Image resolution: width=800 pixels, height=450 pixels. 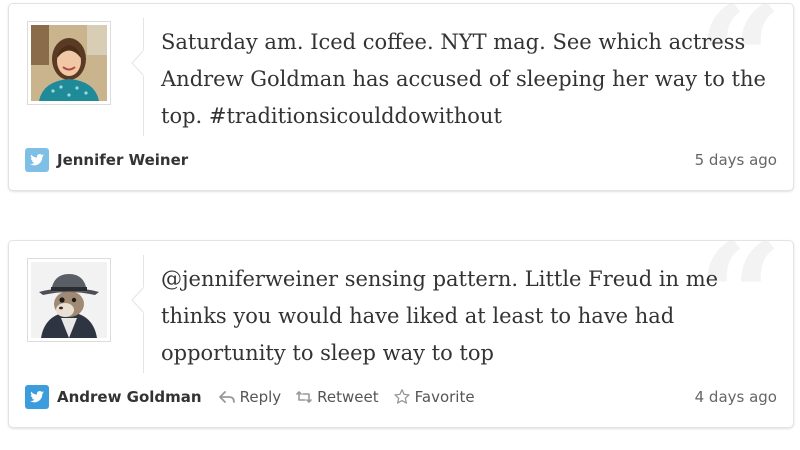 I want to click on tweet-timestamp: 5 days ago, so click(x=736, y=160).